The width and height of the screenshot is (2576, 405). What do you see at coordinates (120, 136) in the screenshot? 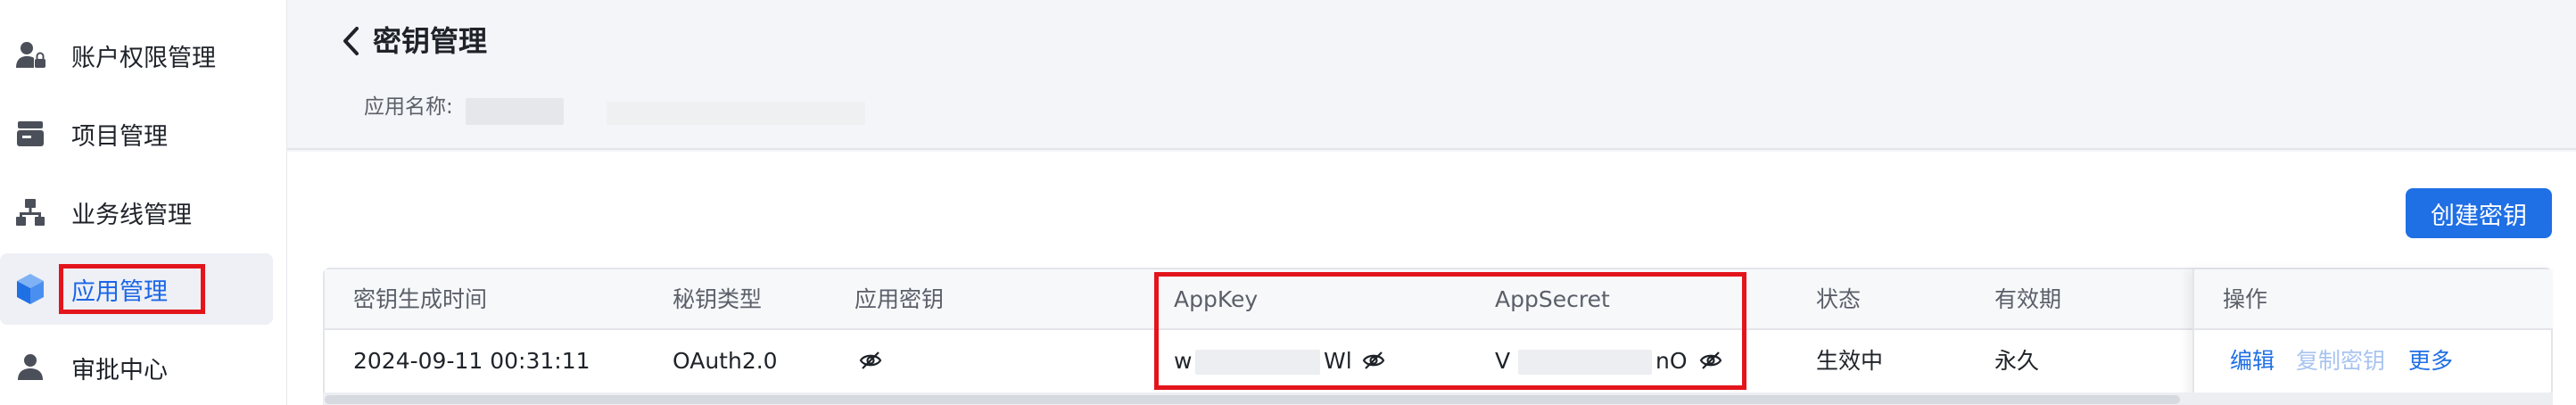
I see `sidebar-item-label: 项目管理` at bounding box center [120, 136].